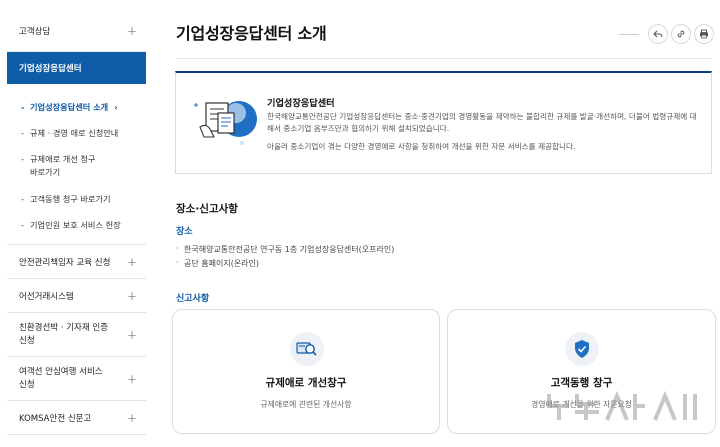 The height and width of the screenshot is (447, 720). I want to click on location-item: 한국해양교통안전공단 연구동 1층 기업성장응답센터(오프라인), so click(285, 249).